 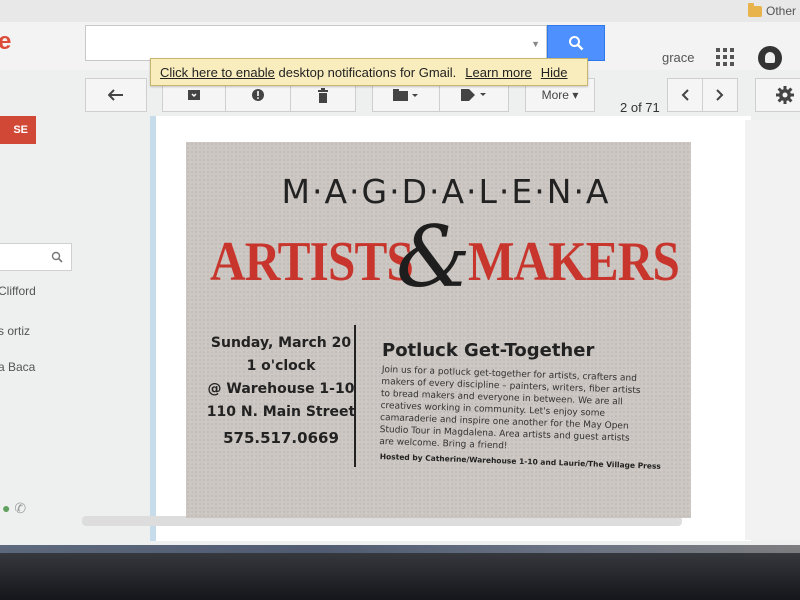 I want to click on newer-button, so click(x=685, y=95).